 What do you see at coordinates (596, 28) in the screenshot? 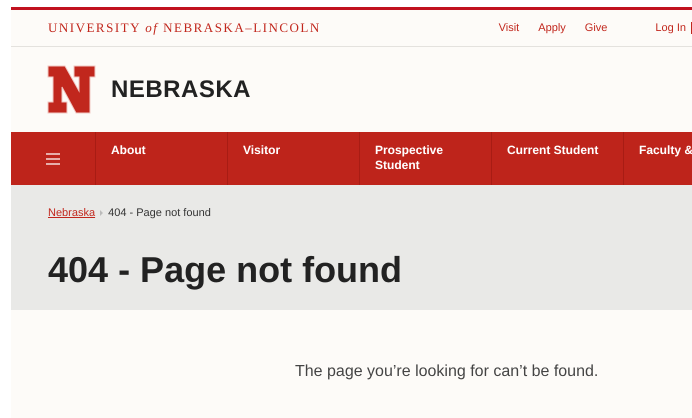
I see `header-link: Give` at bounding box center [596, 28].